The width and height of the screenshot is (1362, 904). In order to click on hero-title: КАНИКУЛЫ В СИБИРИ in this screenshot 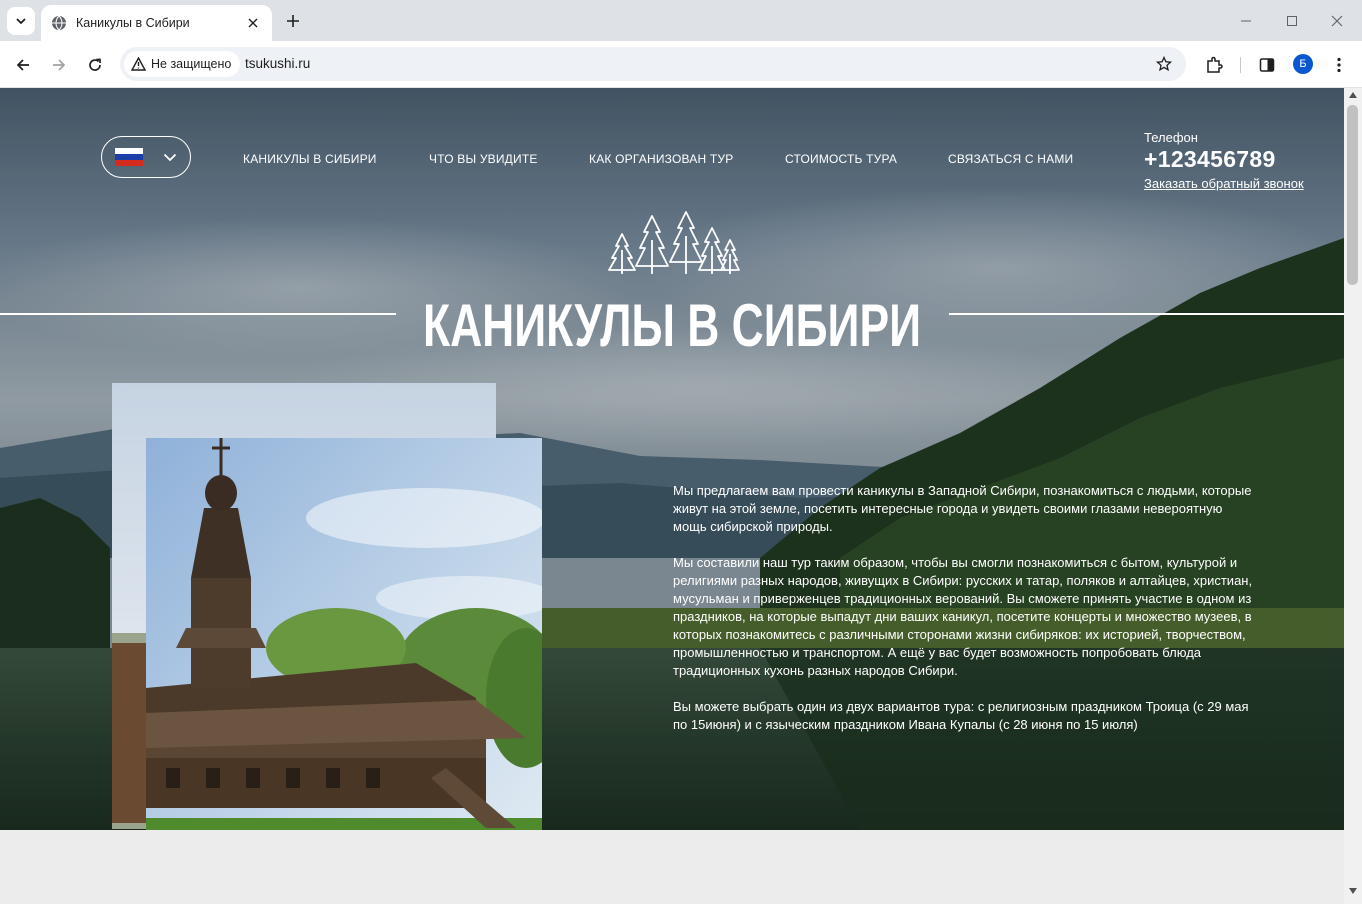, I will do `click(672, 325)`.